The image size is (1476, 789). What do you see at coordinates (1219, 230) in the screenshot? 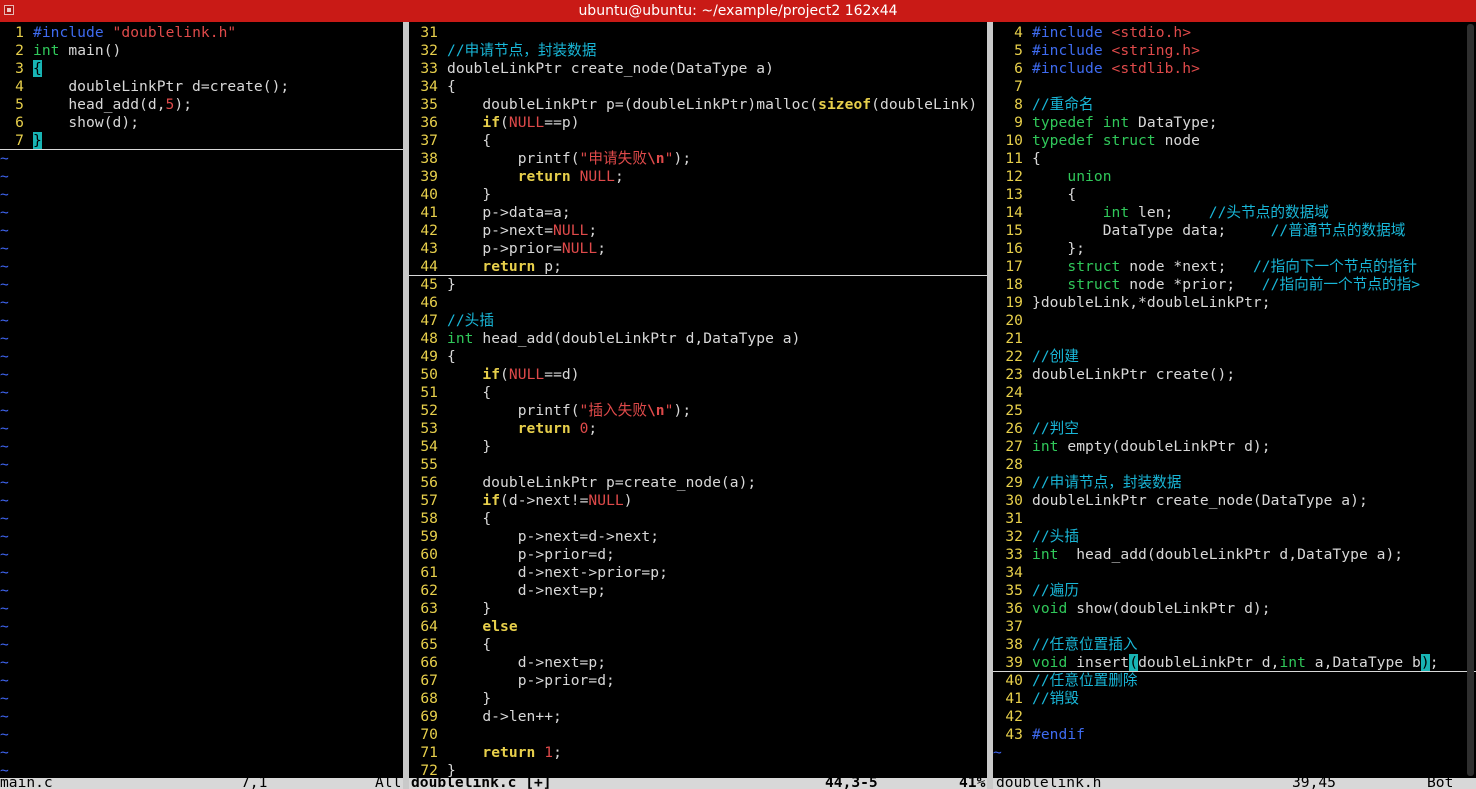
I see `code-text: DataType data; //普通节点的数据域` at bounding box center [1219, 230].